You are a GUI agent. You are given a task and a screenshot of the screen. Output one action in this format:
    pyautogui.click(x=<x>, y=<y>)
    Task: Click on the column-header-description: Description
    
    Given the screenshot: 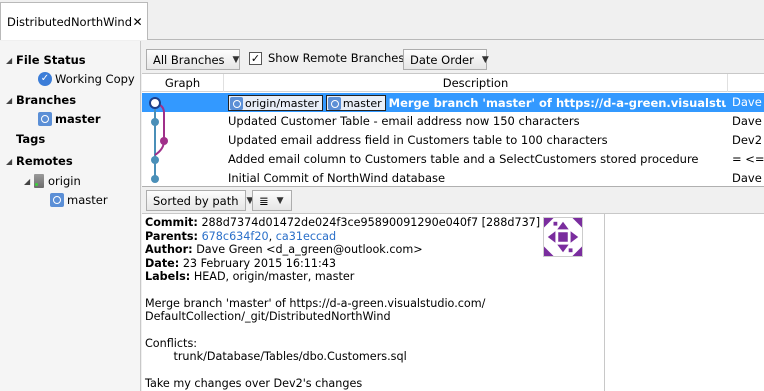 What is the action you would take?
    pyautogui.click(x=476, y=83)
    